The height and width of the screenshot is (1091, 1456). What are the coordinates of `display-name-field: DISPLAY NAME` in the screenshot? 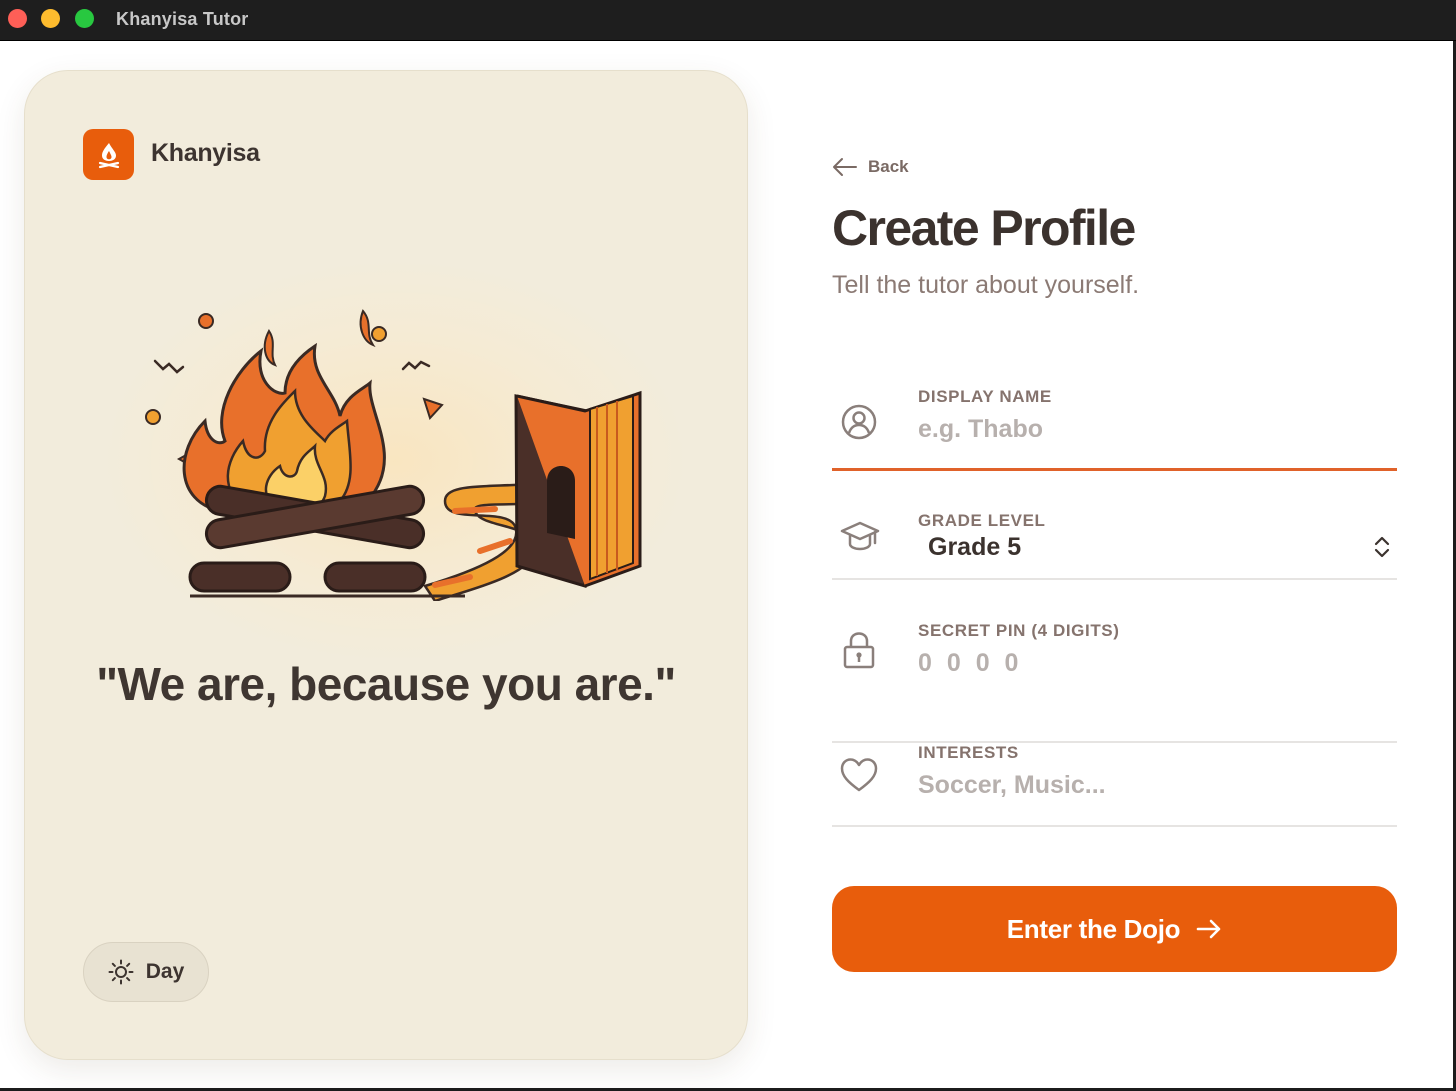 It's located at (1114, 425).